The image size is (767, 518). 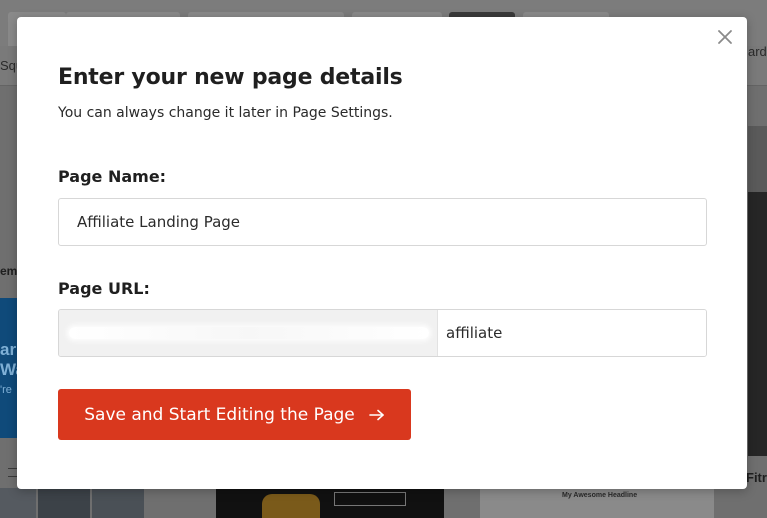 I want to click on blurred-domain, so click(x=249, y=333).